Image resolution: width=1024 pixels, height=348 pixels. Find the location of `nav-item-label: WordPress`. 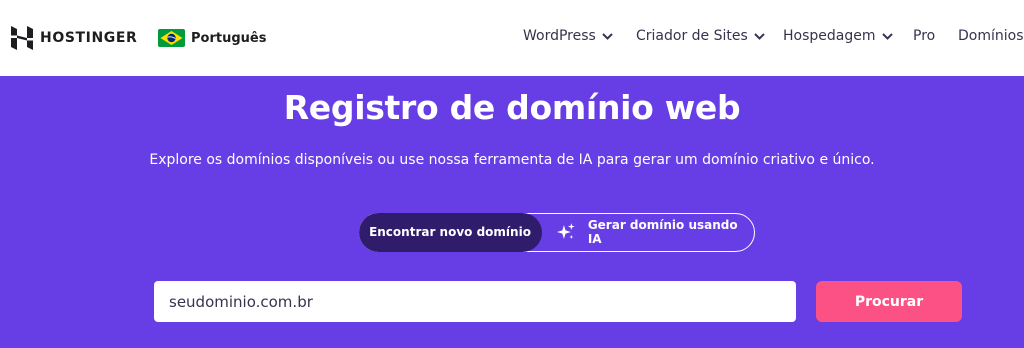

nav-item-label: WordPress is located at coordinates (559, 36).